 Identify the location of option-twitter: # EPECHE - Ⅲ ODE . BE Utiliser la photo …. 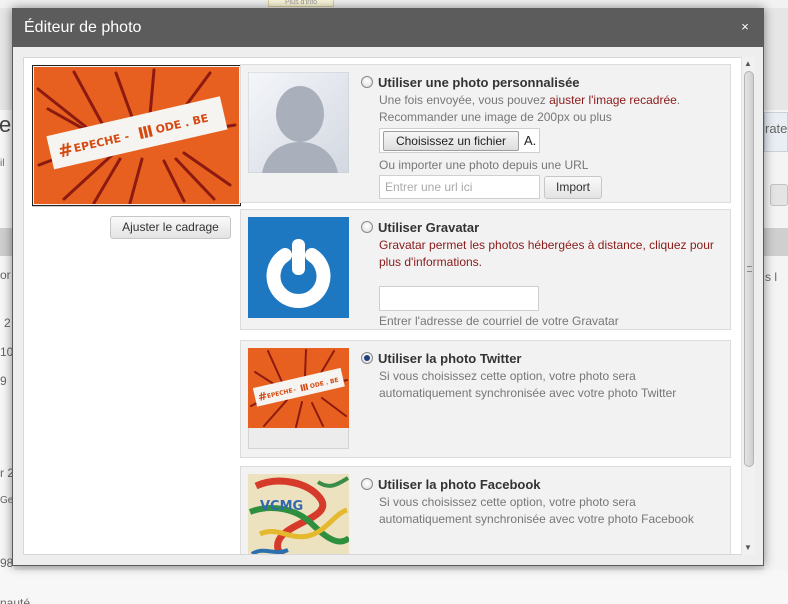
(485, 399).